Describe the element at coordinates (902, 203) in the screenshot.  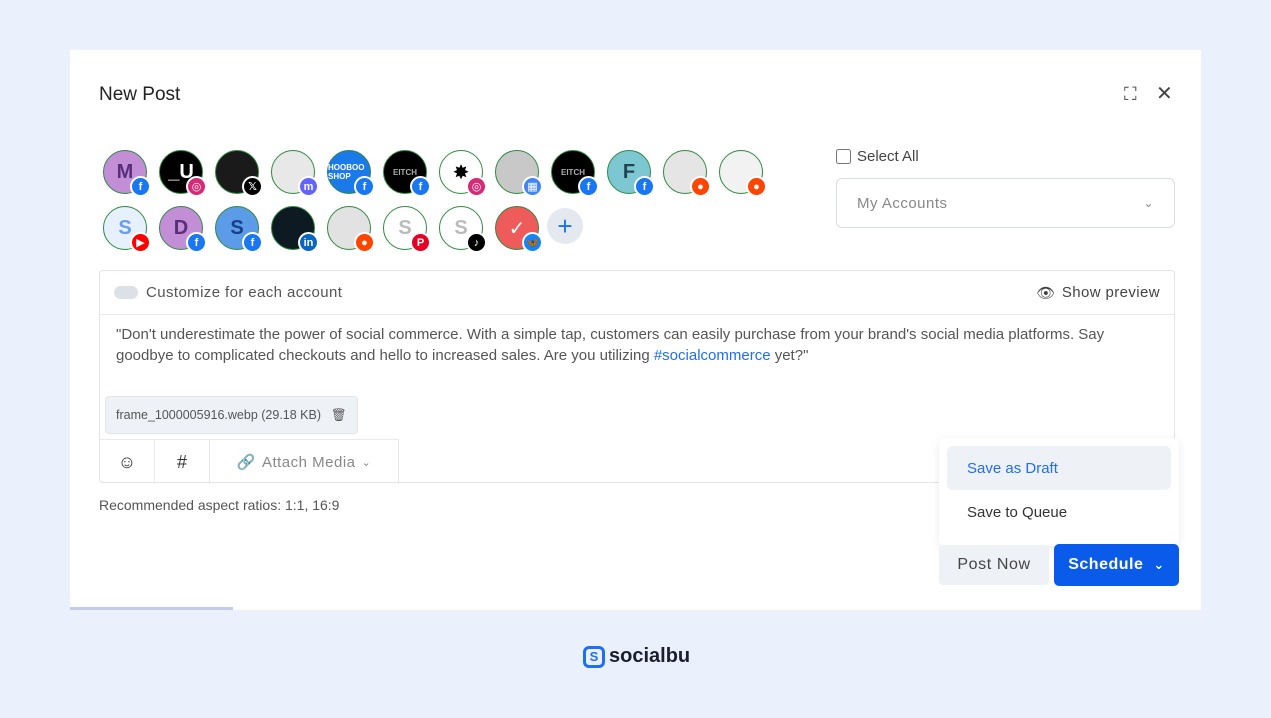
I see `accounts-dropdown-value: My Accounts` at that location.